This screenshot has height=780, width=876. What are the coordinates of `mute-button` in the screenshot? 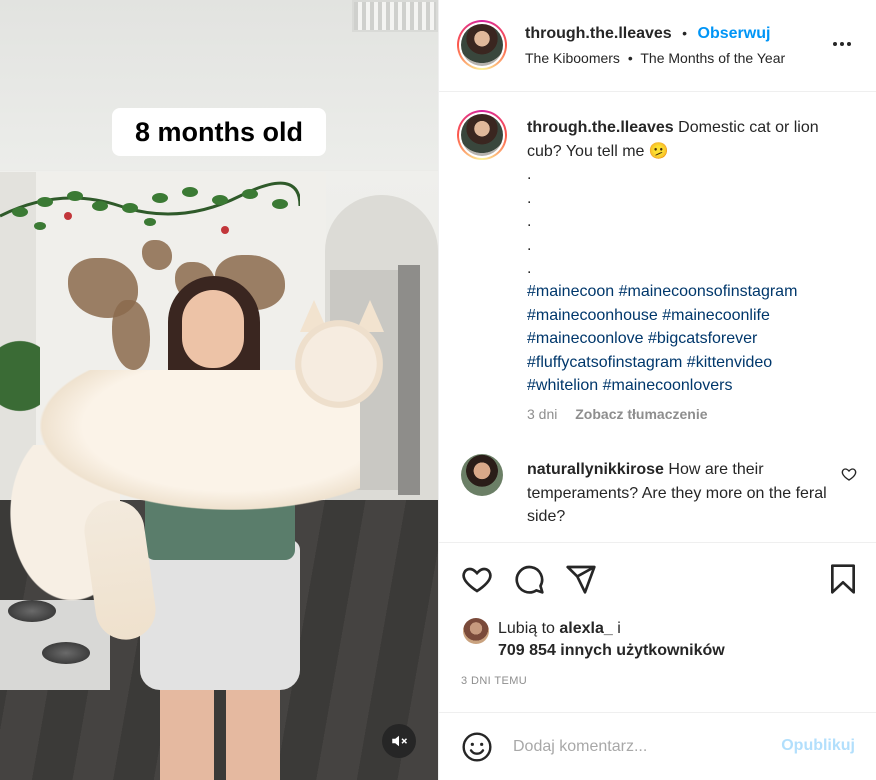 It's located at (399, 741).